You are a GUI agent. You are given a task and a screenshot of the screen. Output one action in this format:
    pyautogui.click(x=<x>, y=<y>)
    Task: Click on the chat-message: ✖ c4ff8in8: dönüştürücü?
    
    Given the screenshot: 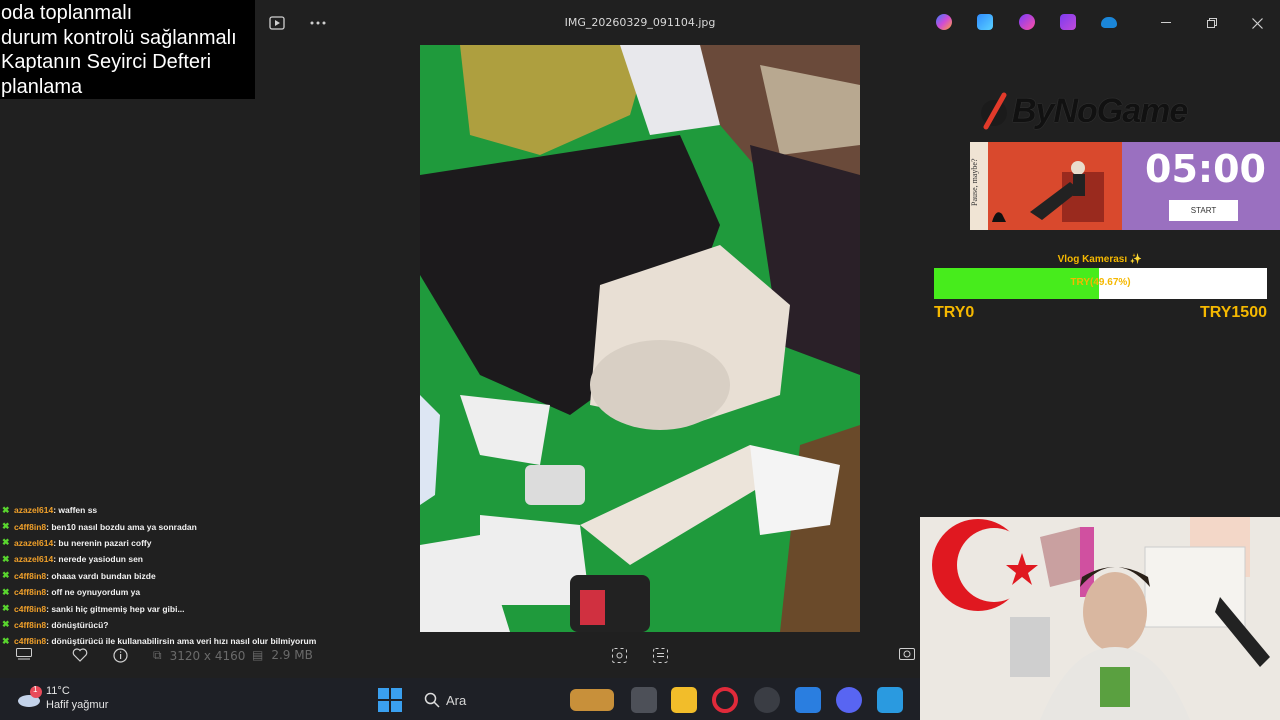 What is the action you would take?
    pyautogui.click(x=202, y=625)
    